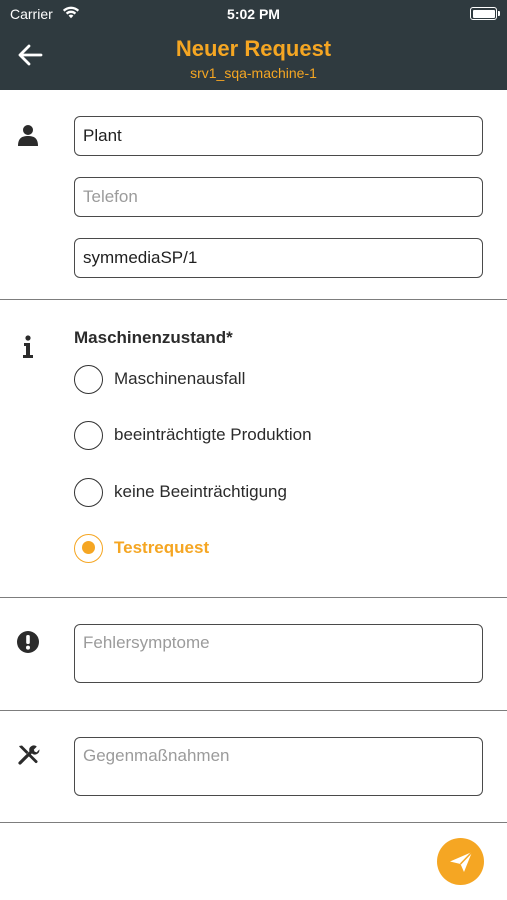 Image resolution: width=507 pixels, height=900 pixels. I want to click on send-button, so click(460, 861).